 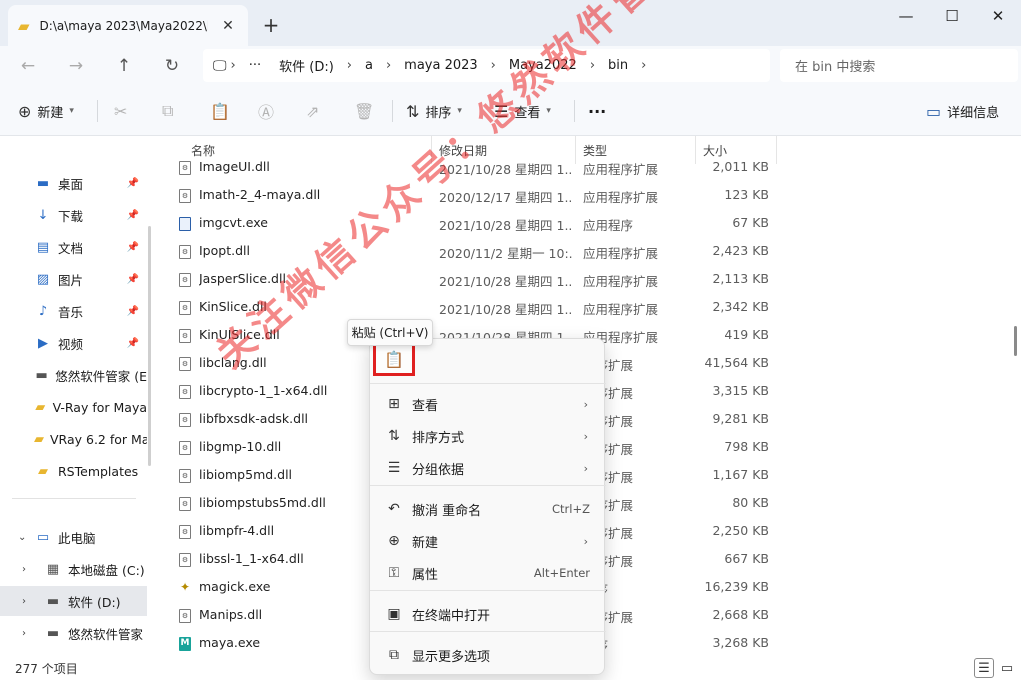 I want to click on breadcrumb-maya2022: Maya2022, so click(x=543, y=65).